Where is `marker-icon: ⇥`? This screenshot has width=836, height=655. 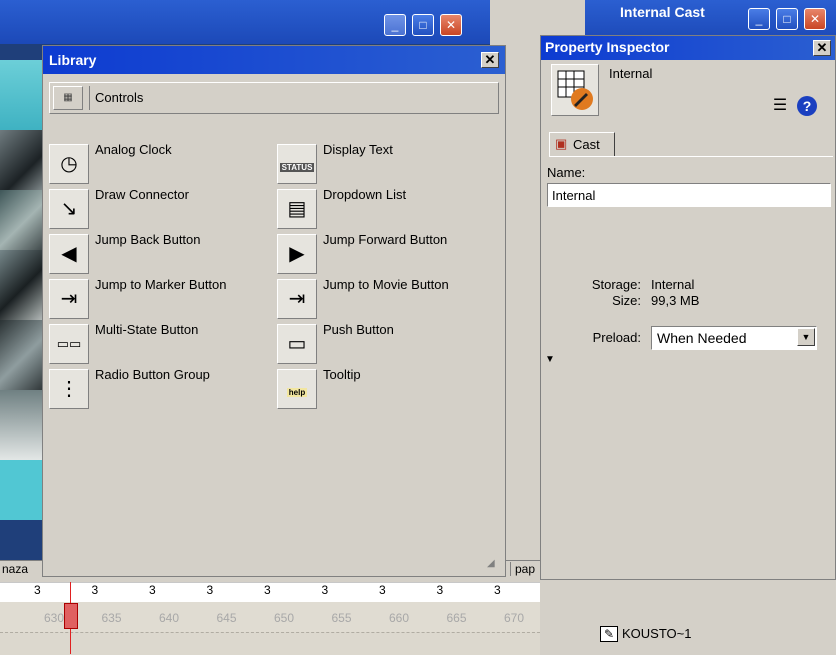
marker-icon: ⇥ is located at coordinates (69, 299).